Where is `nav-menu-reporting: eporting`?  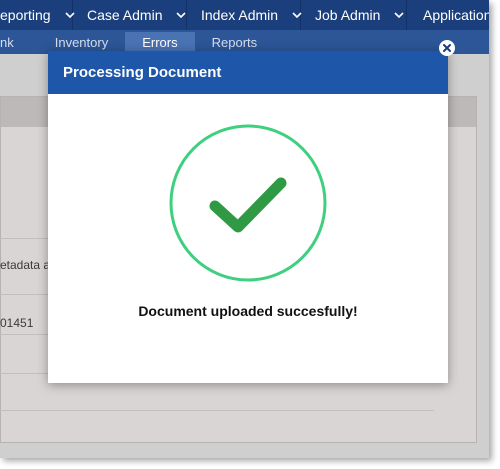 nav-menu-reporting: eporting is located at coordinates (37, 15).